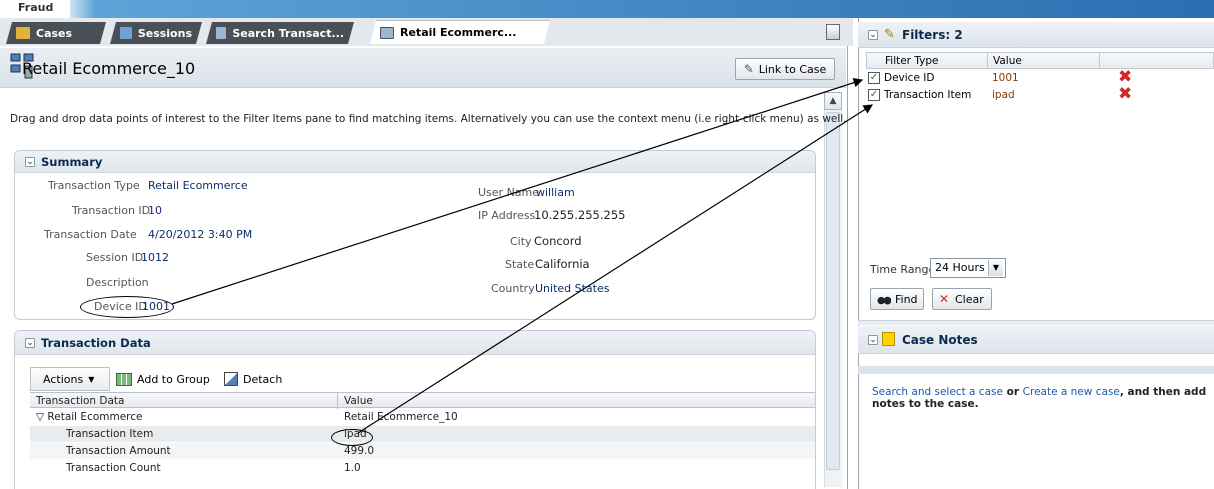 This screenshot has height=489, width=1214. What do you see at coordinates (509, 192) in the screenshot?
I see `field-user-name-label: User Name` at bounding box center [509, 192].